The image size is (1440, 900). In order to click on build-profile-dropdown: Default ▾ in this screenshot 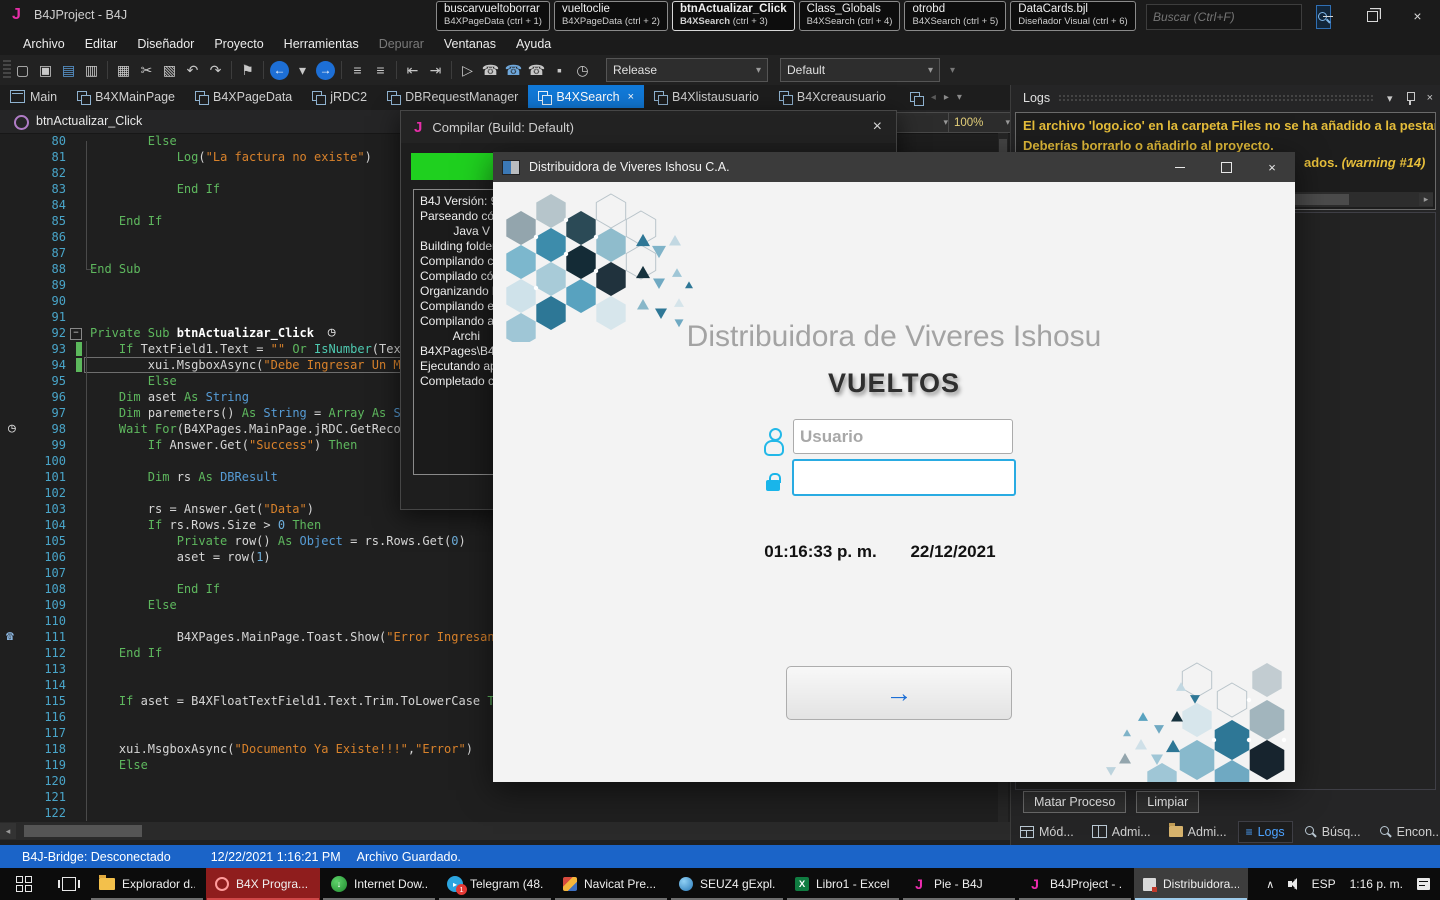, I will do `click(860, 70)`.